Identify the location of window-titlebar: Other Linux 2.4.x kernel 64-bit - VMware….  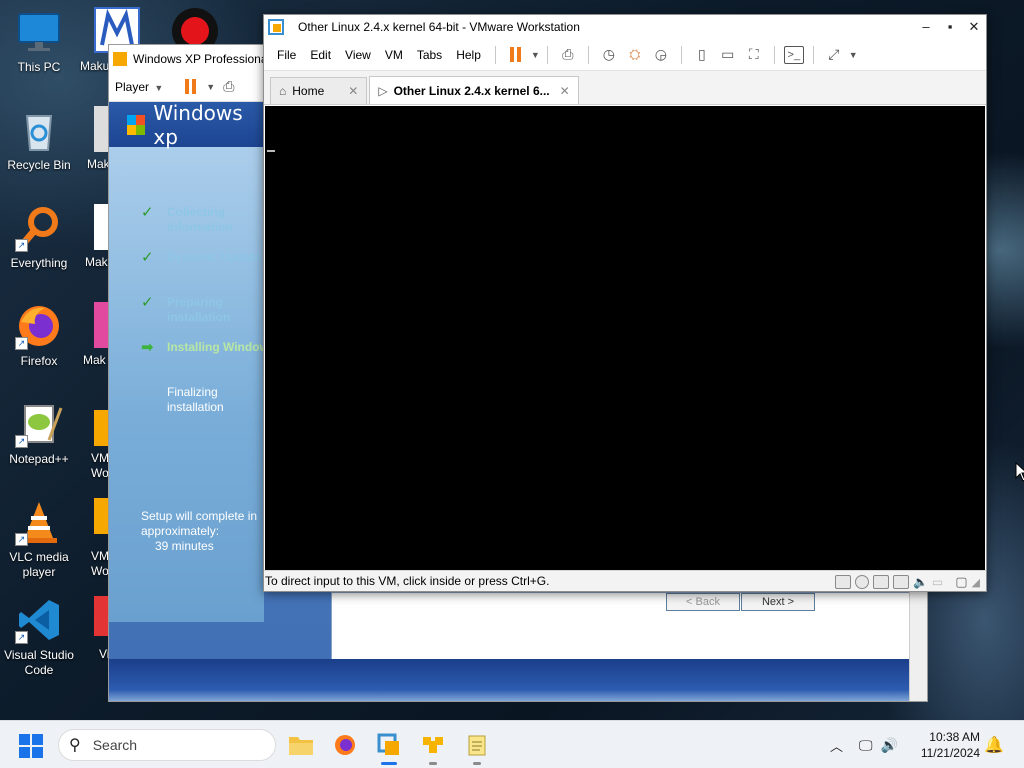
(625, 27).